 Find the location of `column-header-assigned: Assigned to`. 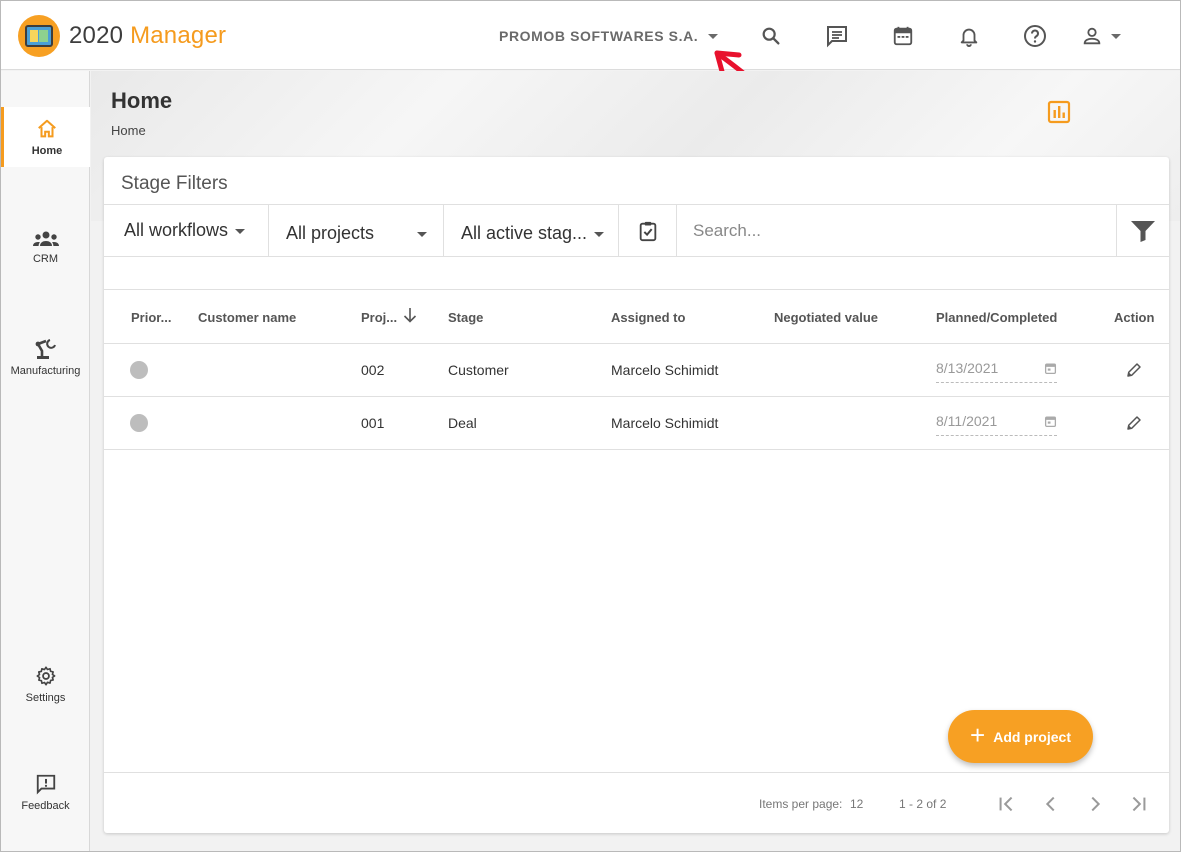

column-header-assigned: Assigned to is located at coordinates (648, 317).